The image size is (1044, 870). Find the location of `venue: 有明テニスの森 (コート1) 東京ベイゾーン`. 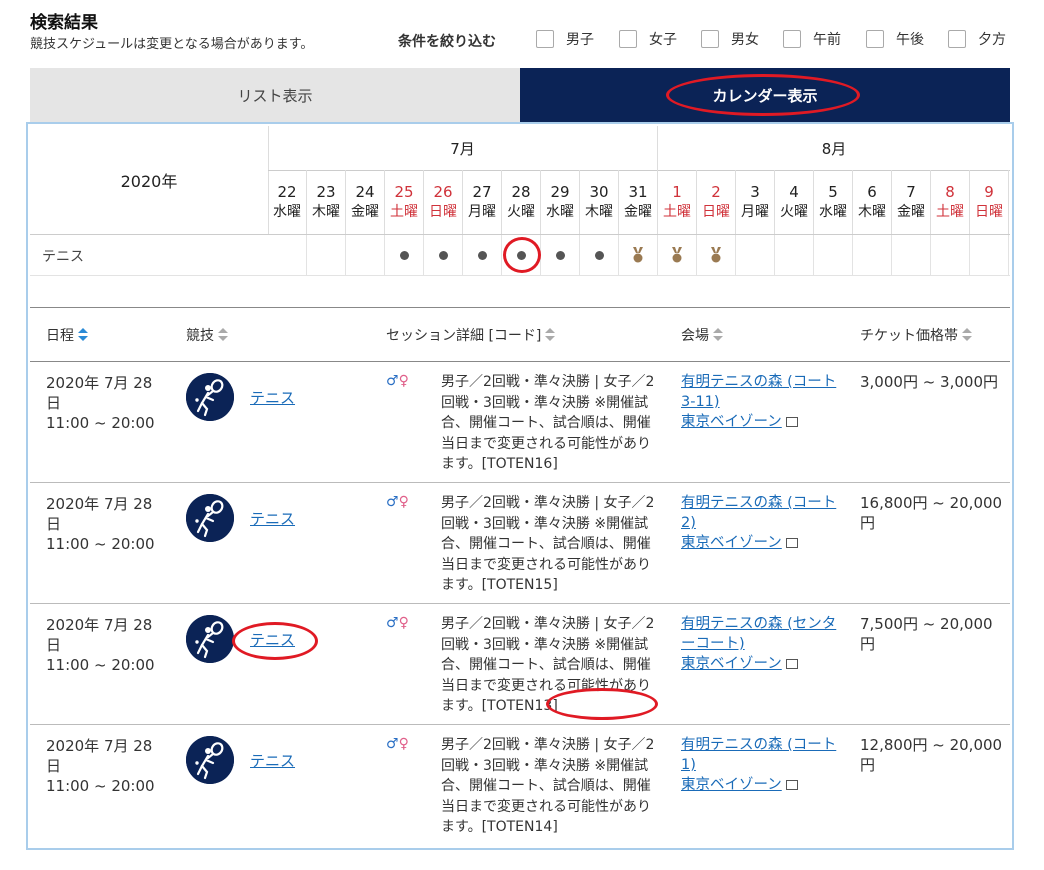

venue: 有明テニスの森 (コート1) 東京ベイゾーン is located at coordinates (761, 765).